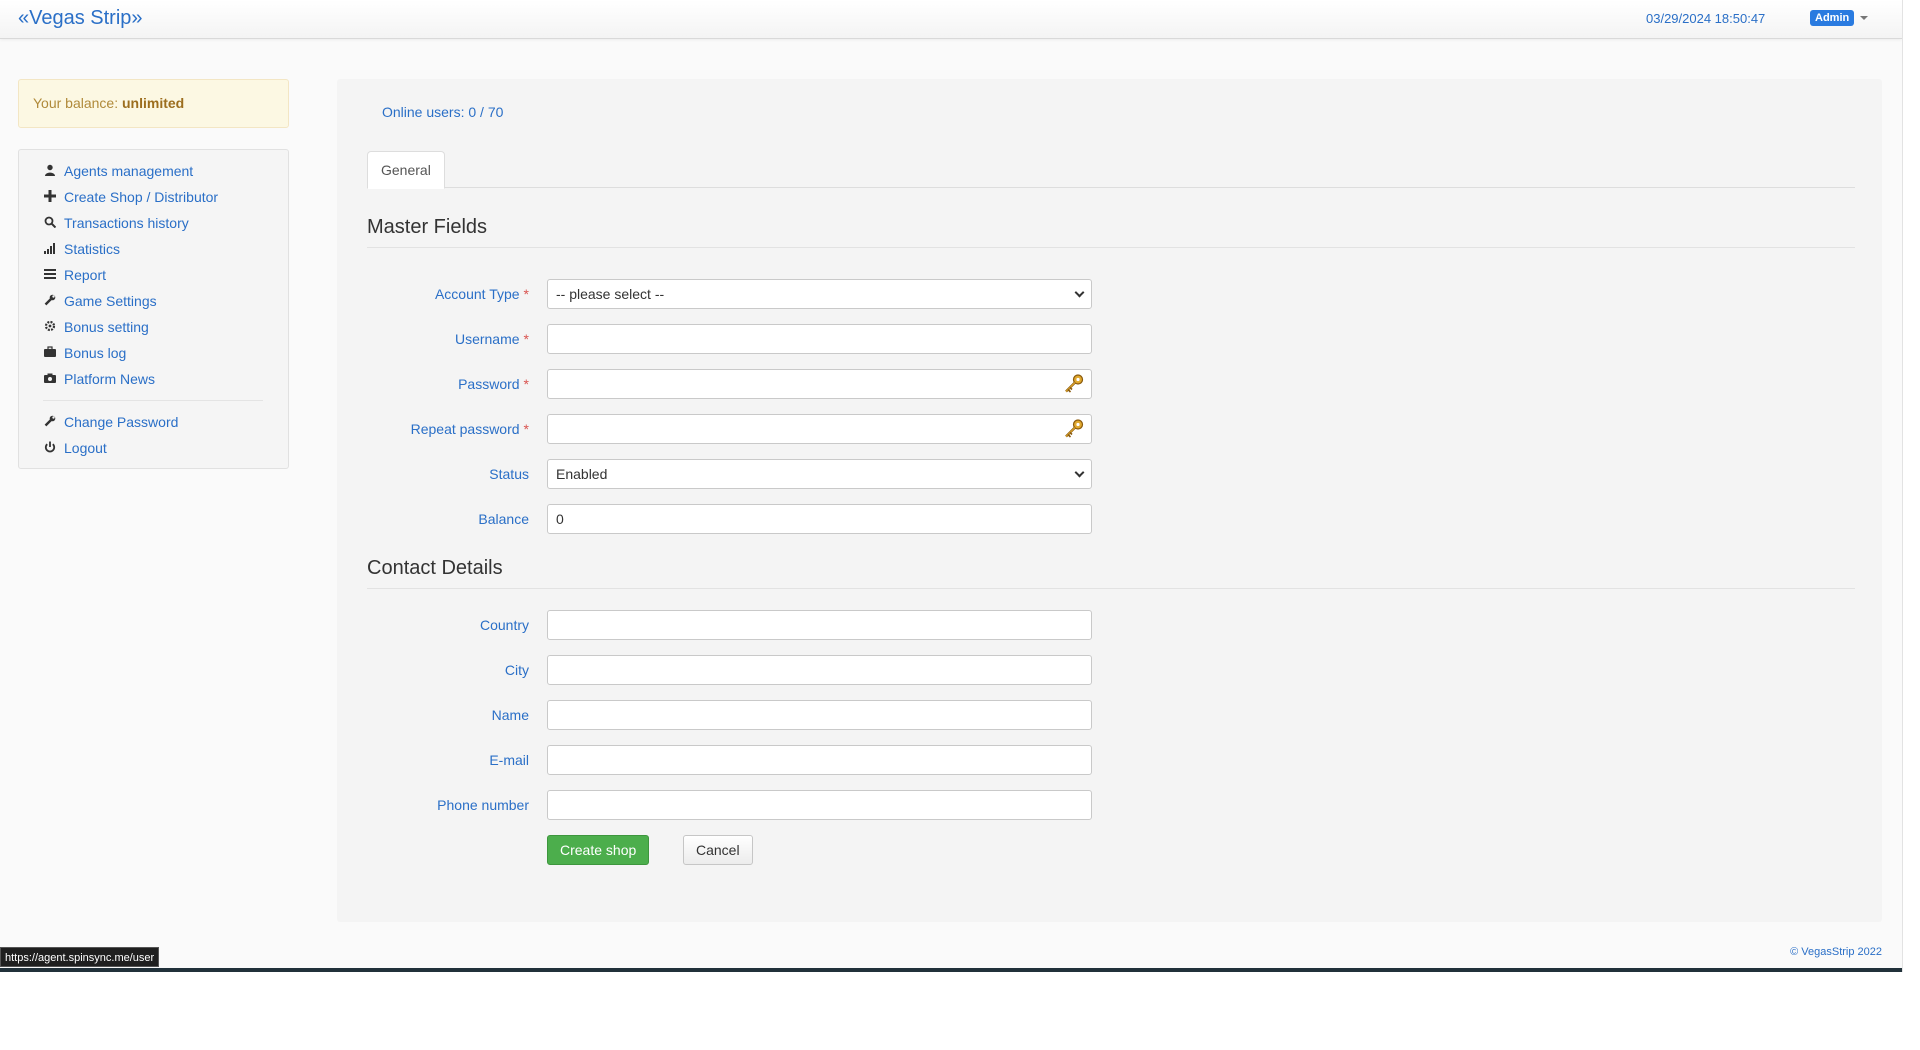 The image size is (1920, 1050). I want to click on sidebar-item-label: Change Password, so click(121, 422).